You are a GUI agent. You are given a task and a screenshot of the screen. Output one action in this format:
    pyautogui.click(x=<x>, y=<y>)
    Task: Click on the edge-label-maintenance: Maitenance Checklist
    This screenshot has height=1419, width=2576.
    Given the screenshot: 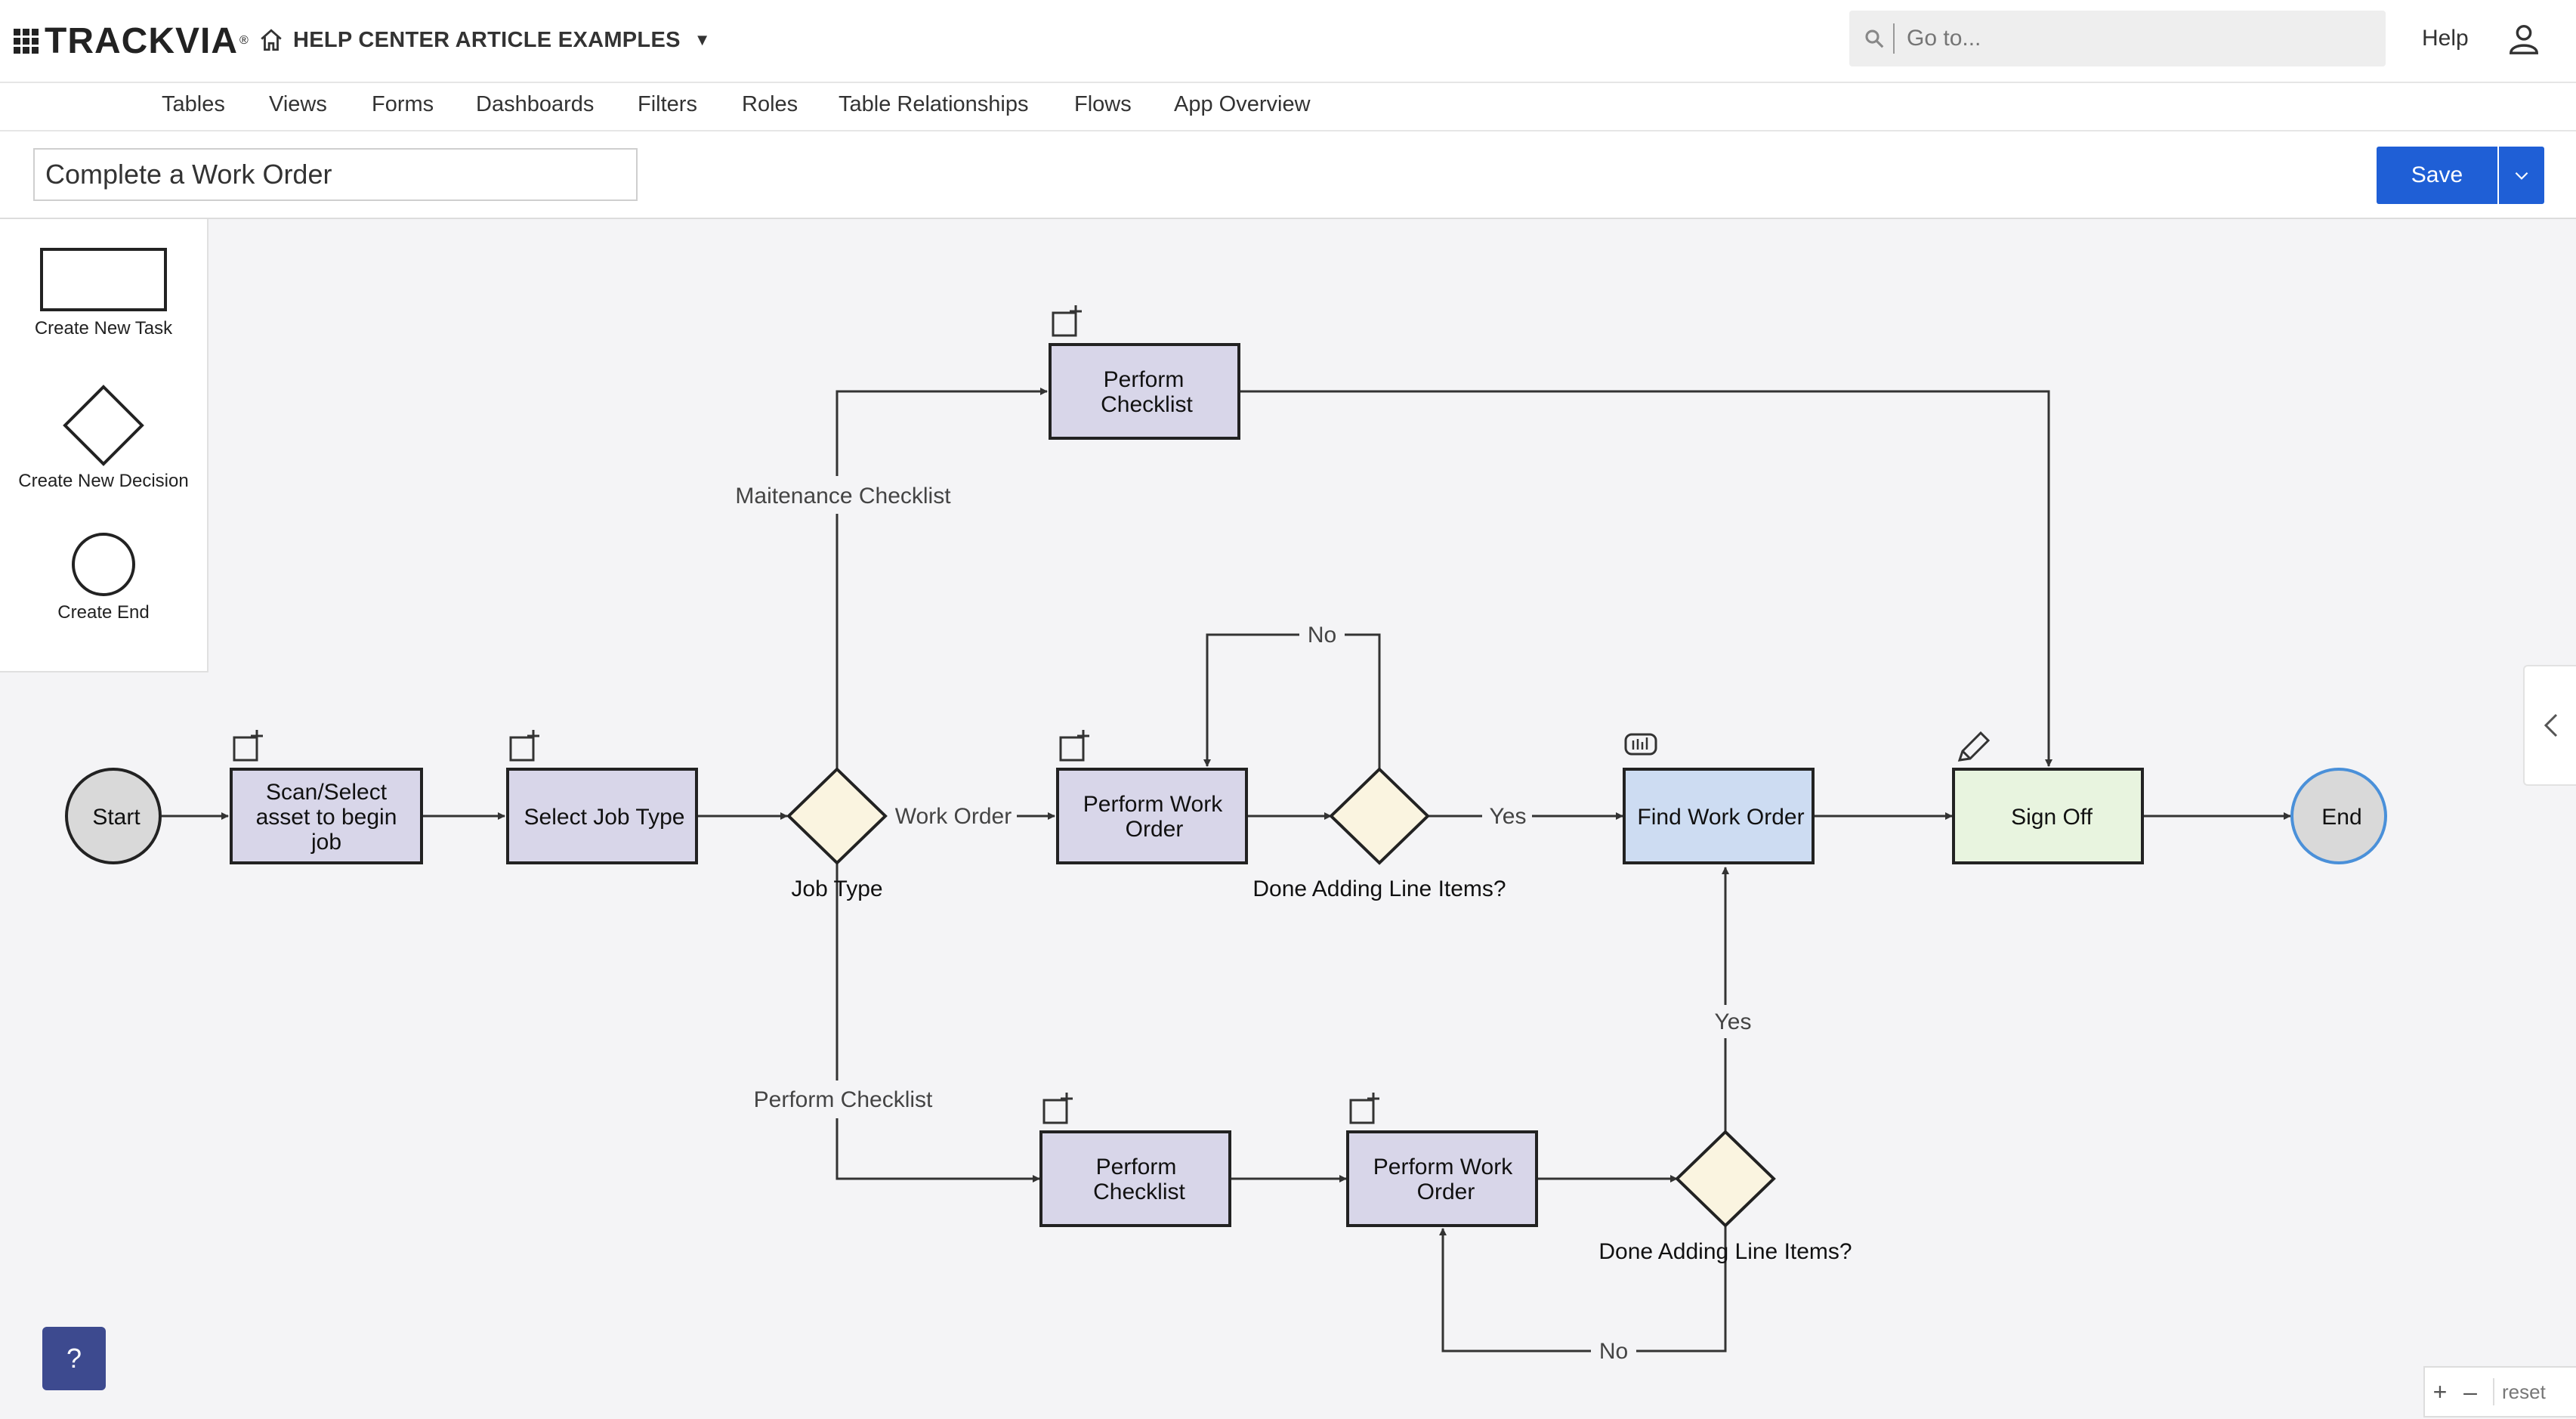 What is the action you would take?
    pyautogui.click(x=843, y=497)
    